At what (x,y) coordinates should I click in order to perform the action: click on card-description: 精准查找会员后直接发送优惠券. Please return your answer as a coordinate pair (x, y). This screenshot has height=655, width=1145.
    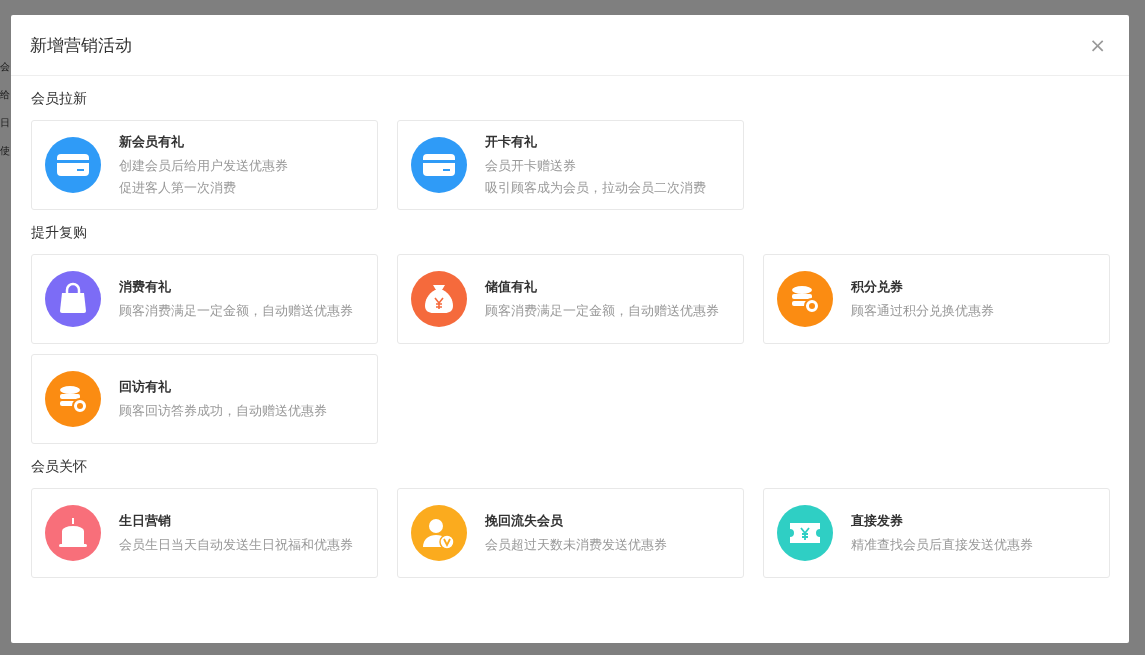
    Looking at the image, I should click on (942, 545).